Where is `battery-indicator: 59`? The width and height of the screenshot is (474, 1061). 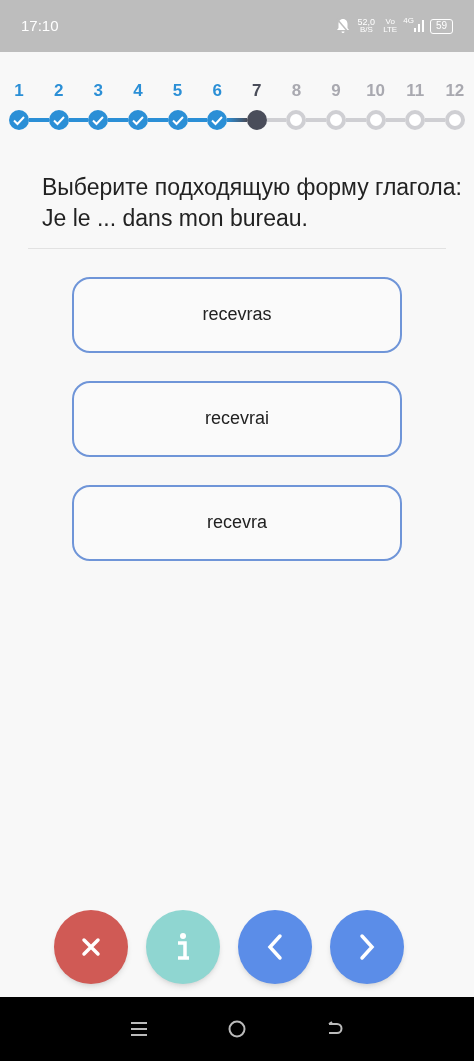 battery-indicator: 59 is located at coordinates (441, 26).